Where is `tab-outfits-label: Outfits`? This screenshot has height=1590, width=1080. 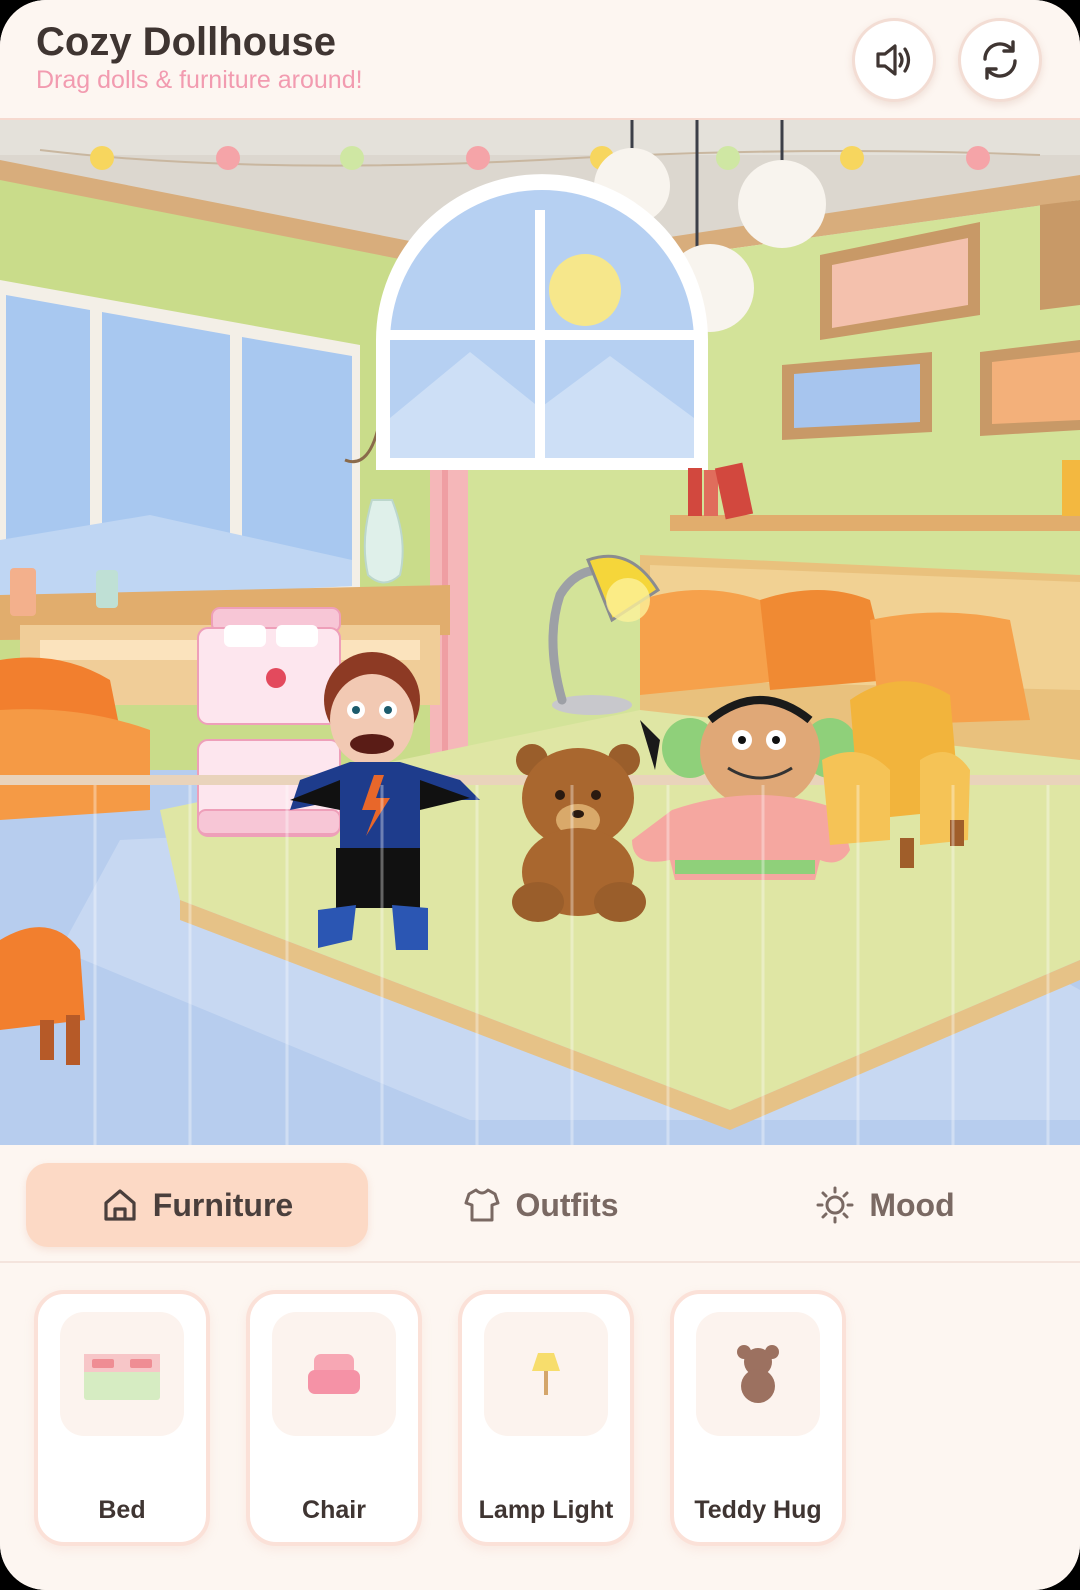
tab-outfits-label: Outfits is located at coordinates (567, 1204).